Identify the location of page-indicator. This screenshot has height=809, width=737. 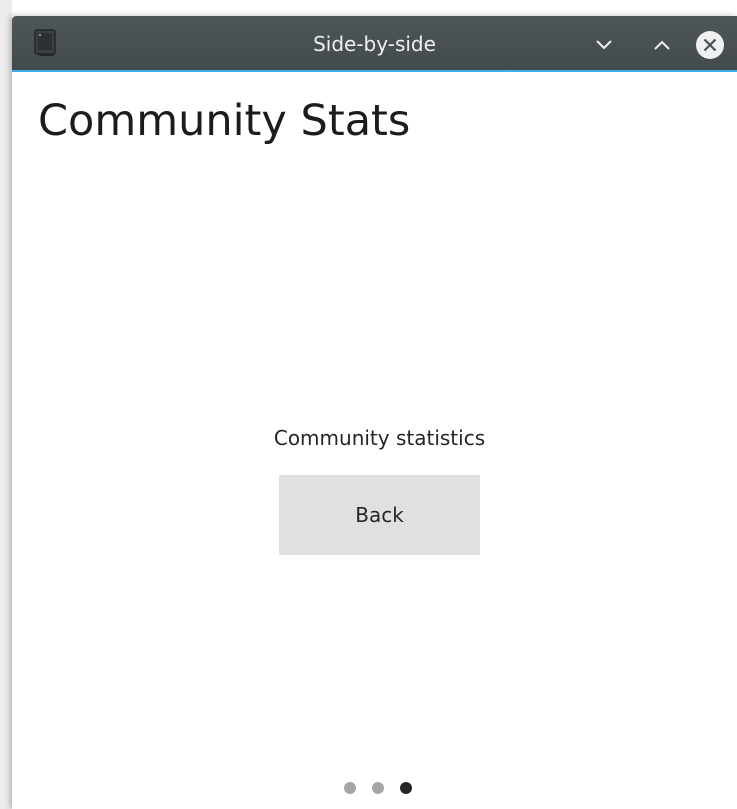
(382, 788).